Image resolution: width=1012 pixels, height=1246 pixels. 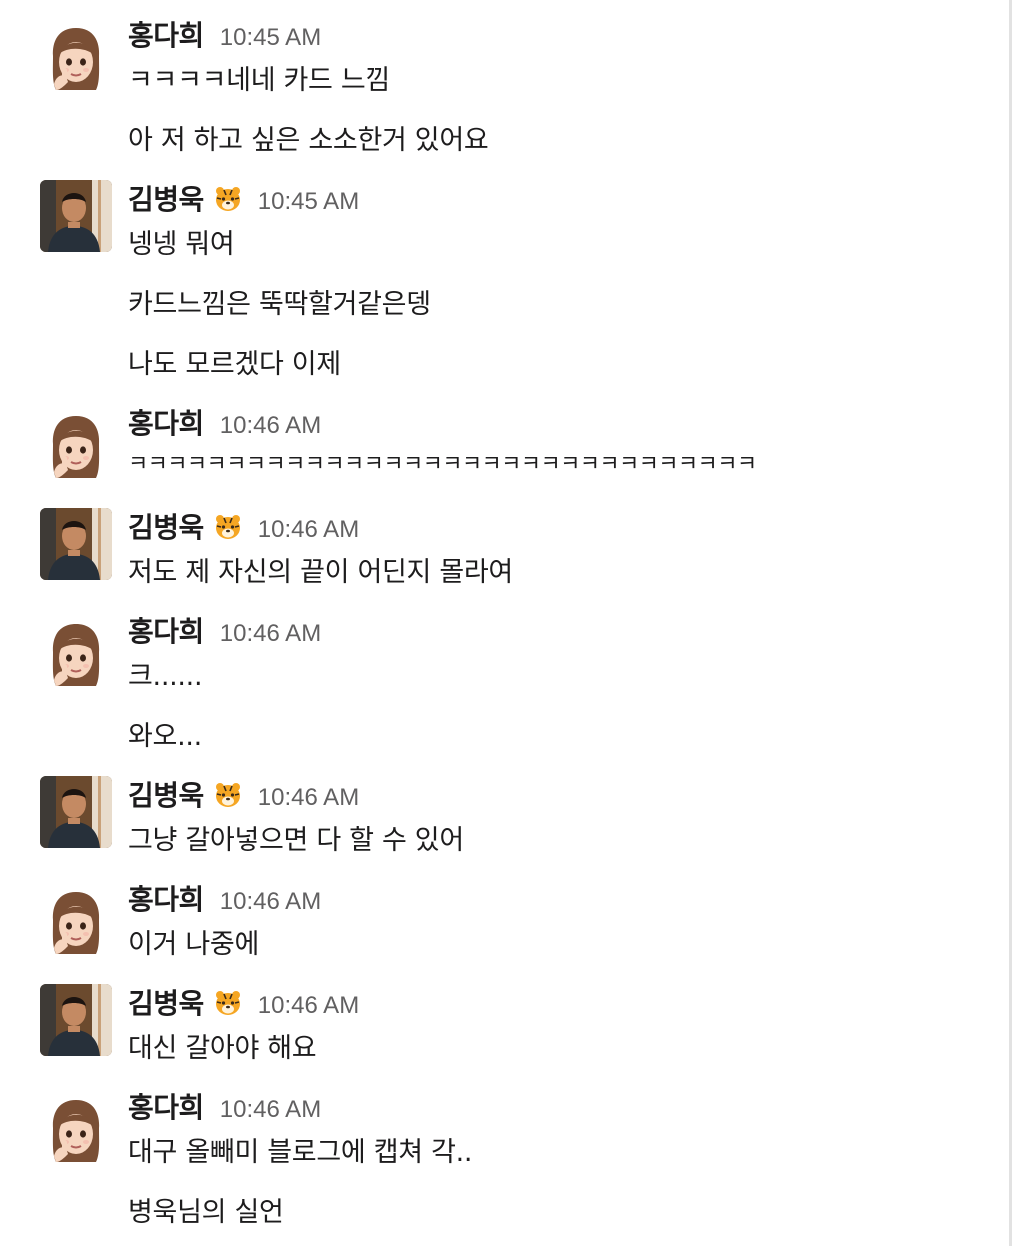 I want to click on message-header: 김병욱 10:45 AM, so click(x=243, y=198).